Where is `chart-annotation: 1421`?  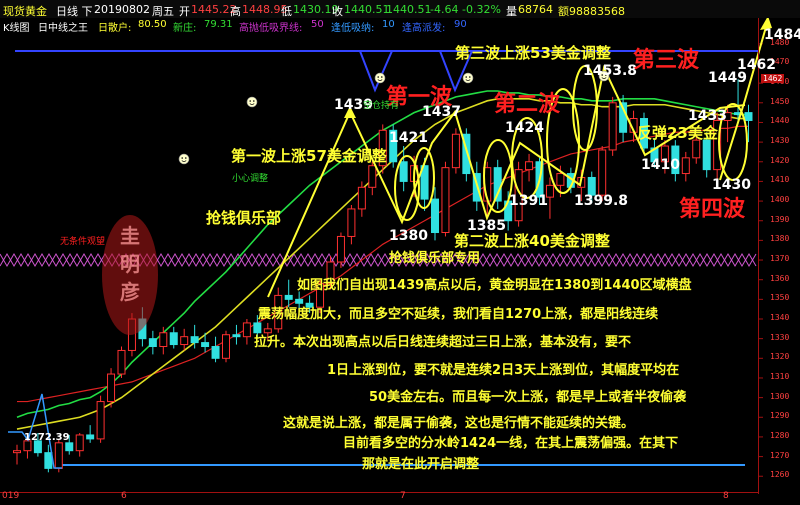 chart-annotation: 1421 is located at coordinates (408, 138).